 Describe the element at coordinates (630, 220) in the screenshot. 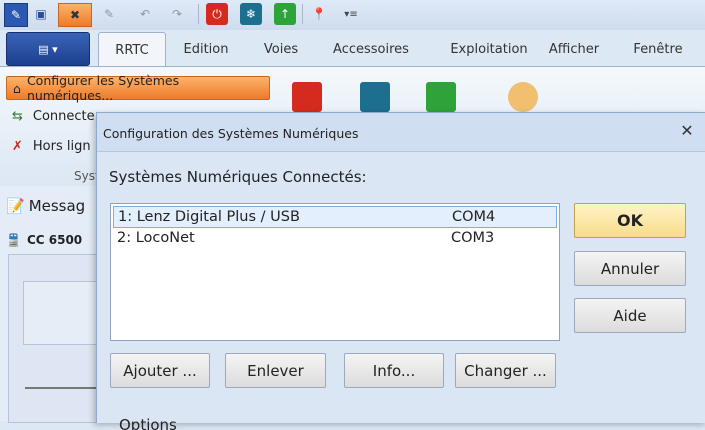

I see `ok-button: OK` at that location.